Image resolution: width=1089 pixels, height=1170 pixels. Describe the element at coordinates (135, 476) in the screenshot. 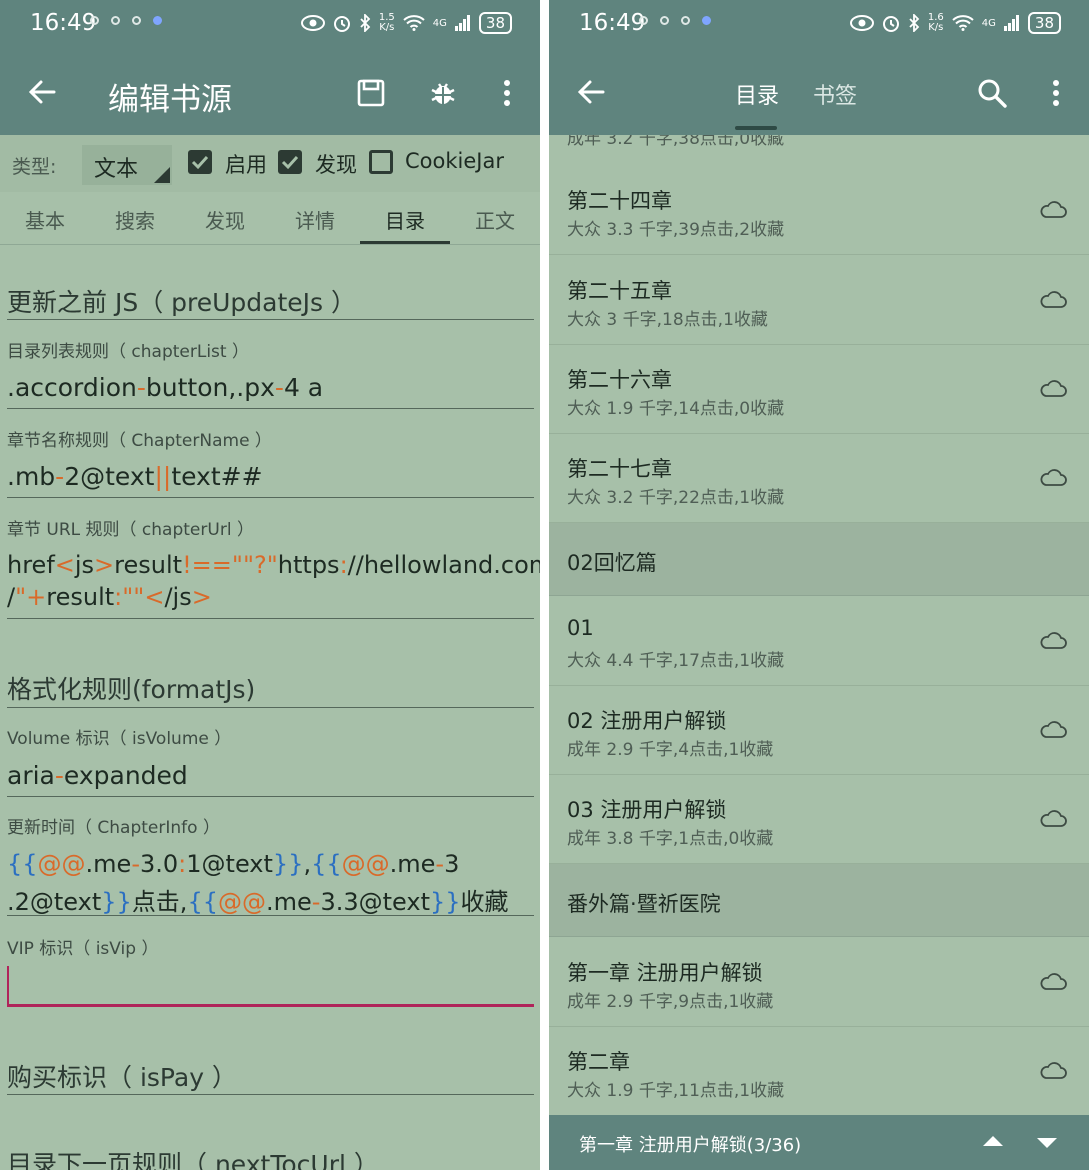

I see `chapter-name-input: .mb-2@text||text##` at that location.